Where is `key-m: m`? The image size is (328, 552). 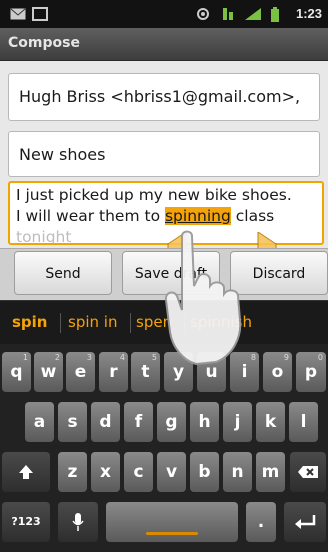 key-m: m is located at coordinates (270, 472).